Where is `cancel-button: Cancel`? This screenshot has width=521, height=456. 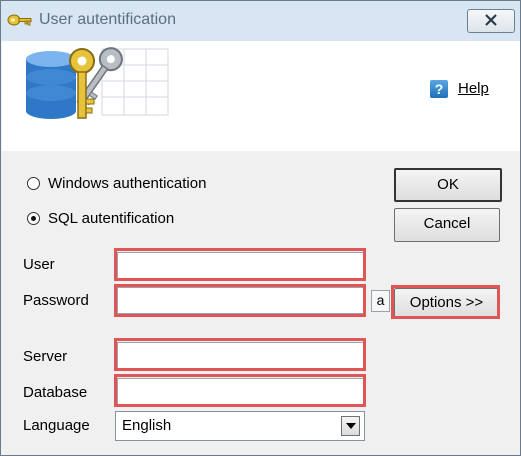
cancel-button: Cancel is located at coordinates (447, 225).